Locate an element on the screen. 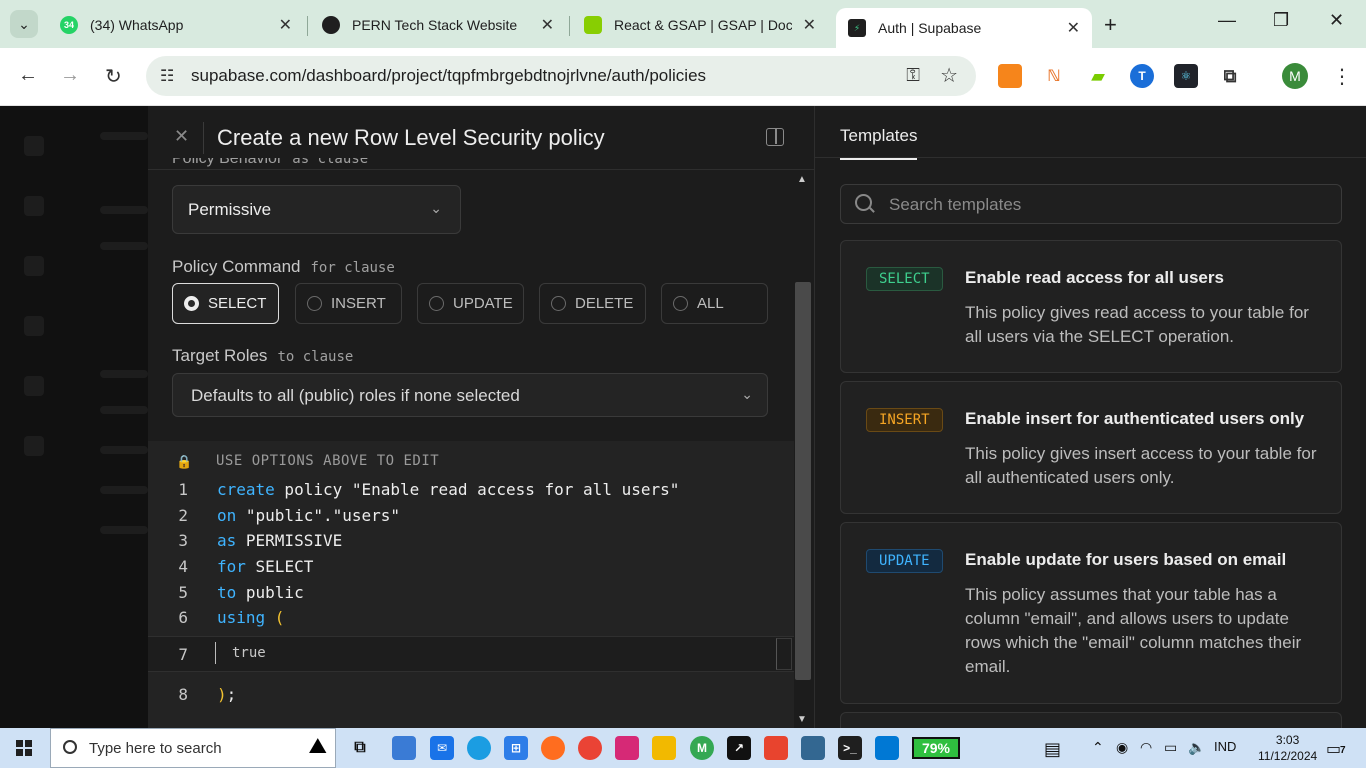  search-icon is located at coordinates (70, 747).